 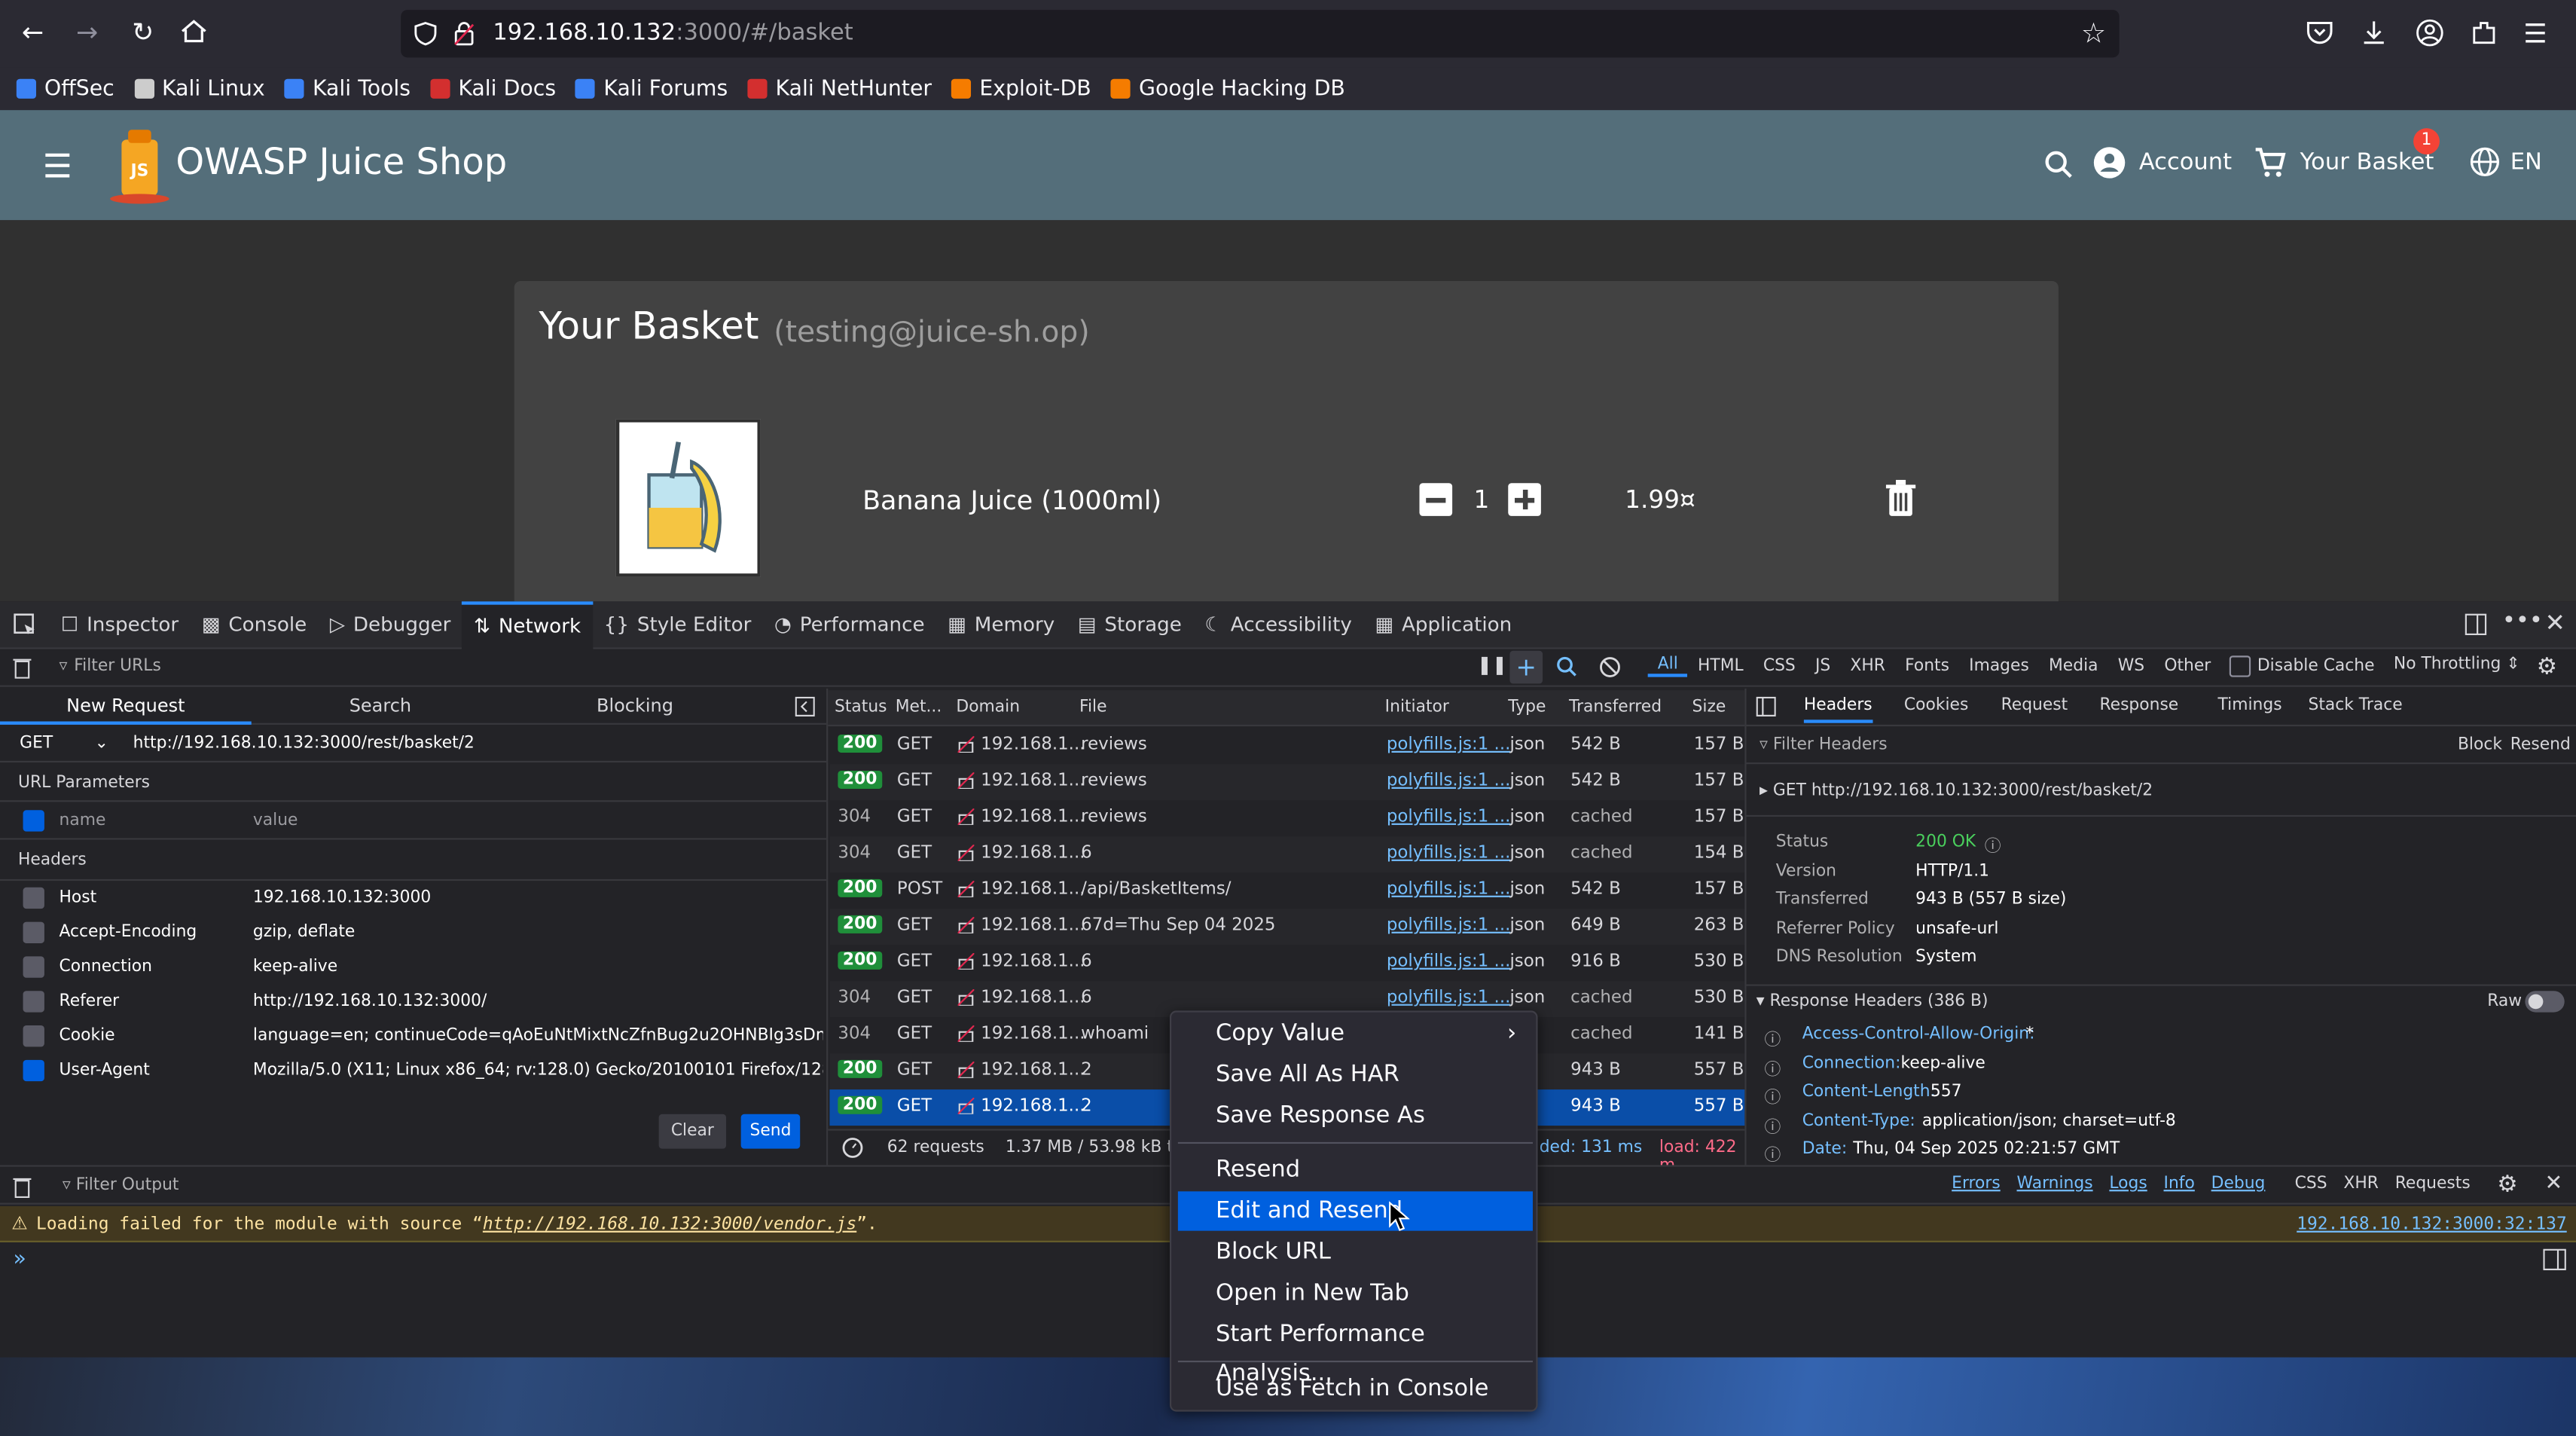 What do you see at coordinates (538, 933) in the screenshot?
I see `header-value: gzip, deflate` at bounding box center [538, 933].